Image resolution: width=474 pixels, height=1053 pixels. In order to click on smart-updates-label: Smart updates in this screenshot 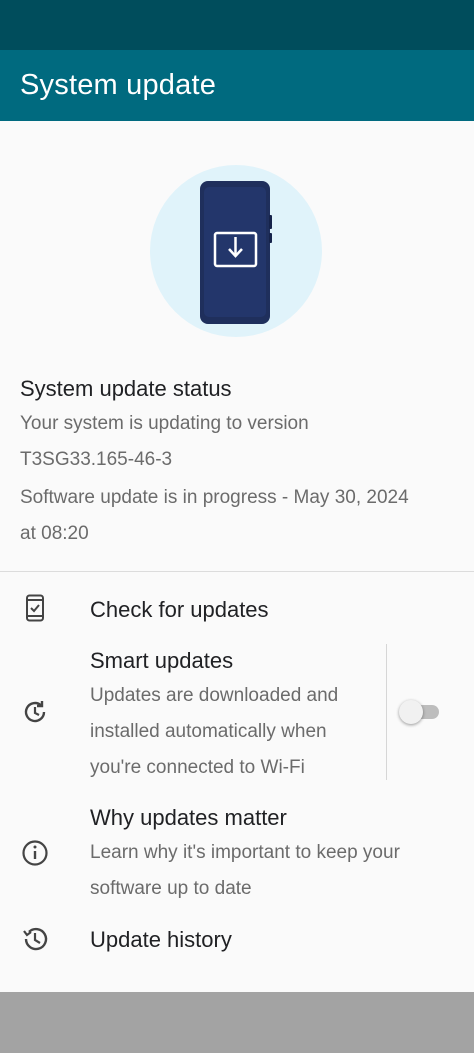, I will do `click(162, 660)`.